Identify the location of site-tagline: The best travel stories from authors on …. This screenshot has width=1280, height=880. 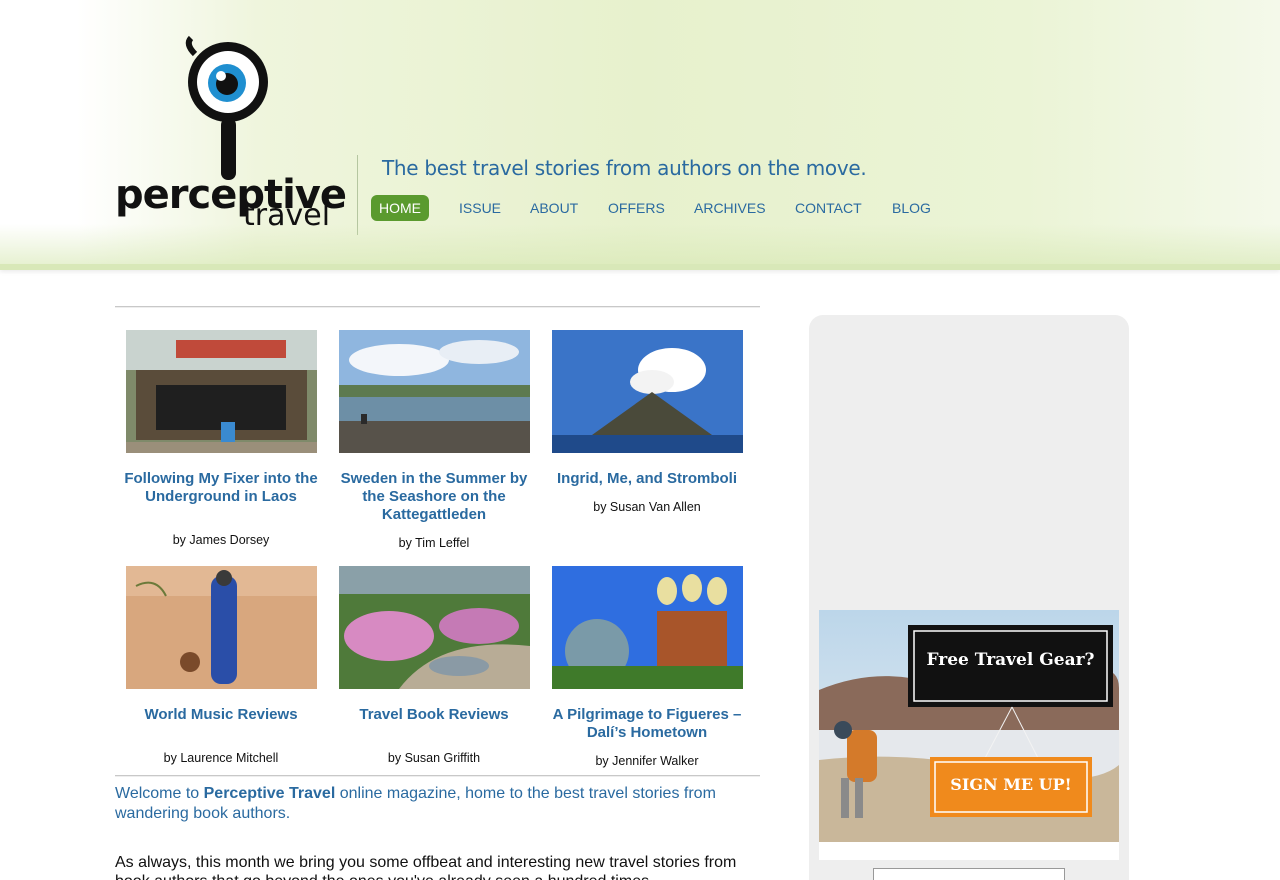
(624, 168).